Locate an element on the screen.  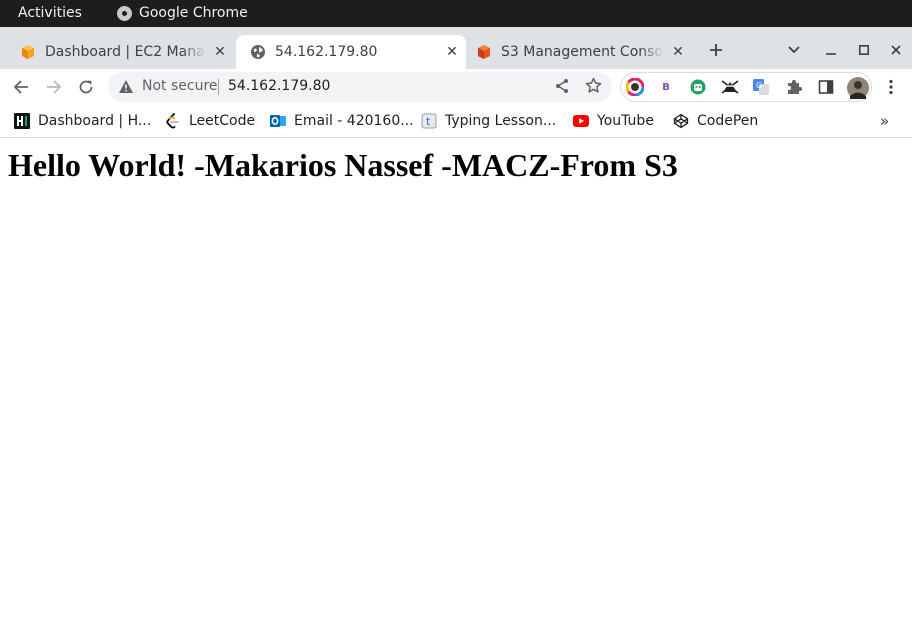
close-icon is located at coordinates (896, 50).